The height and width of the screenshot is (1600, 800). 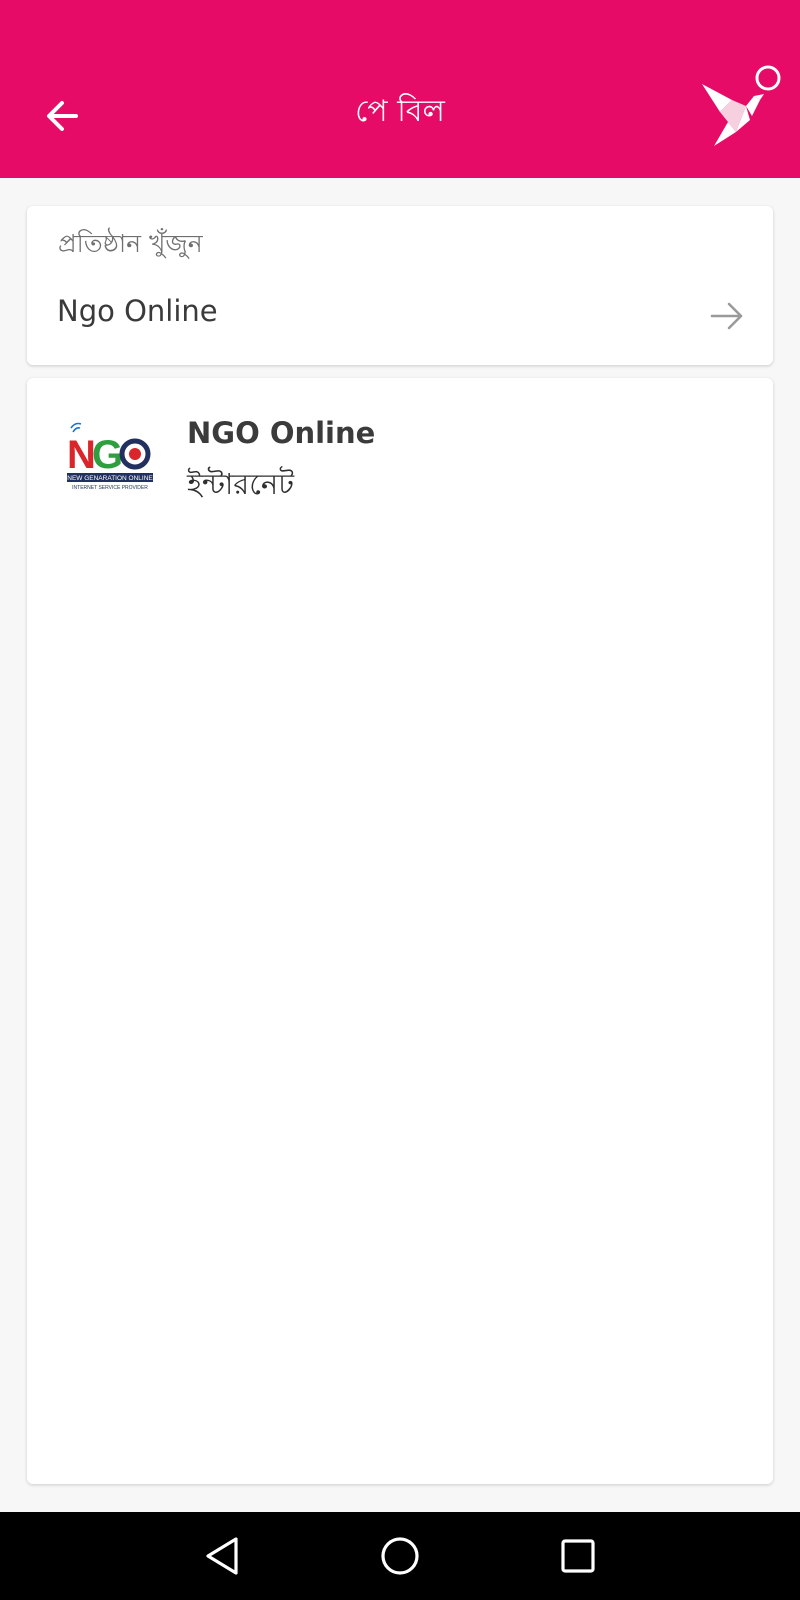 I want to click on biller-category: ইন্টারনেট, so click(x=241, y=484).